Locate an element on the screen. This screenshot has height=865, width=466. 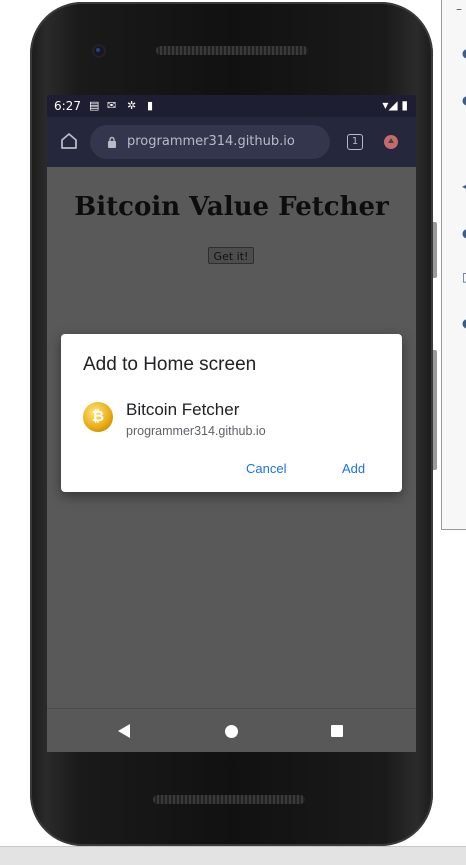
dialog-title: Add to Home screen is located at coordinates (170, 364).